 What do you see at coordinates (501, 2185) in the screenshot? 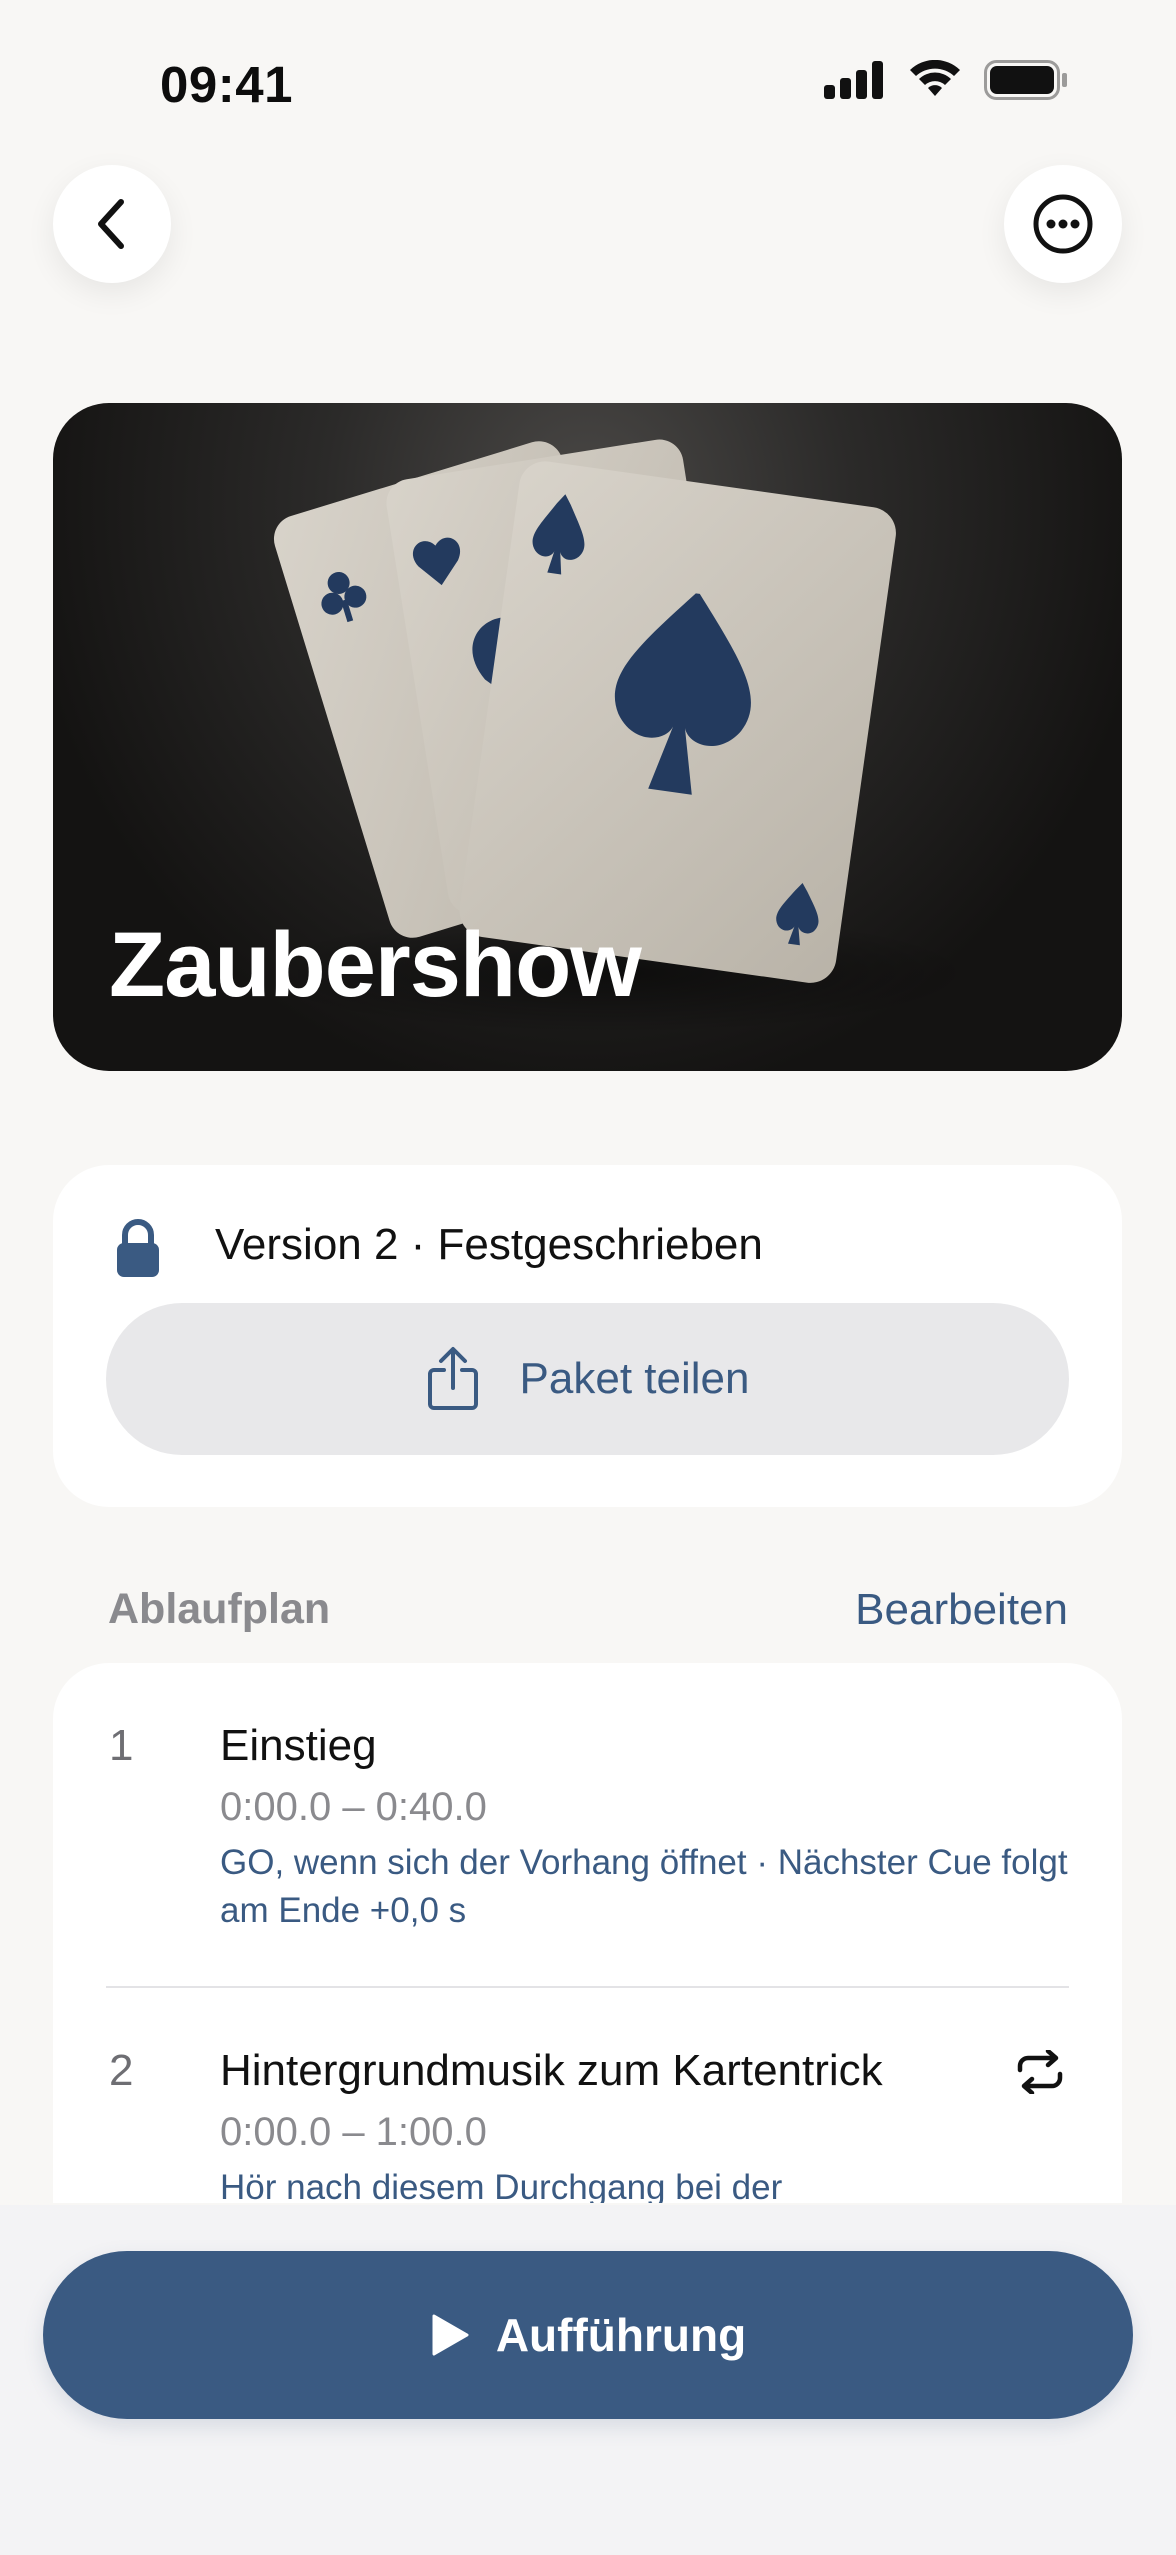
I see `cue-note: Hör nach diesem Durchgang bei der` at bounding box center [501, 2185].